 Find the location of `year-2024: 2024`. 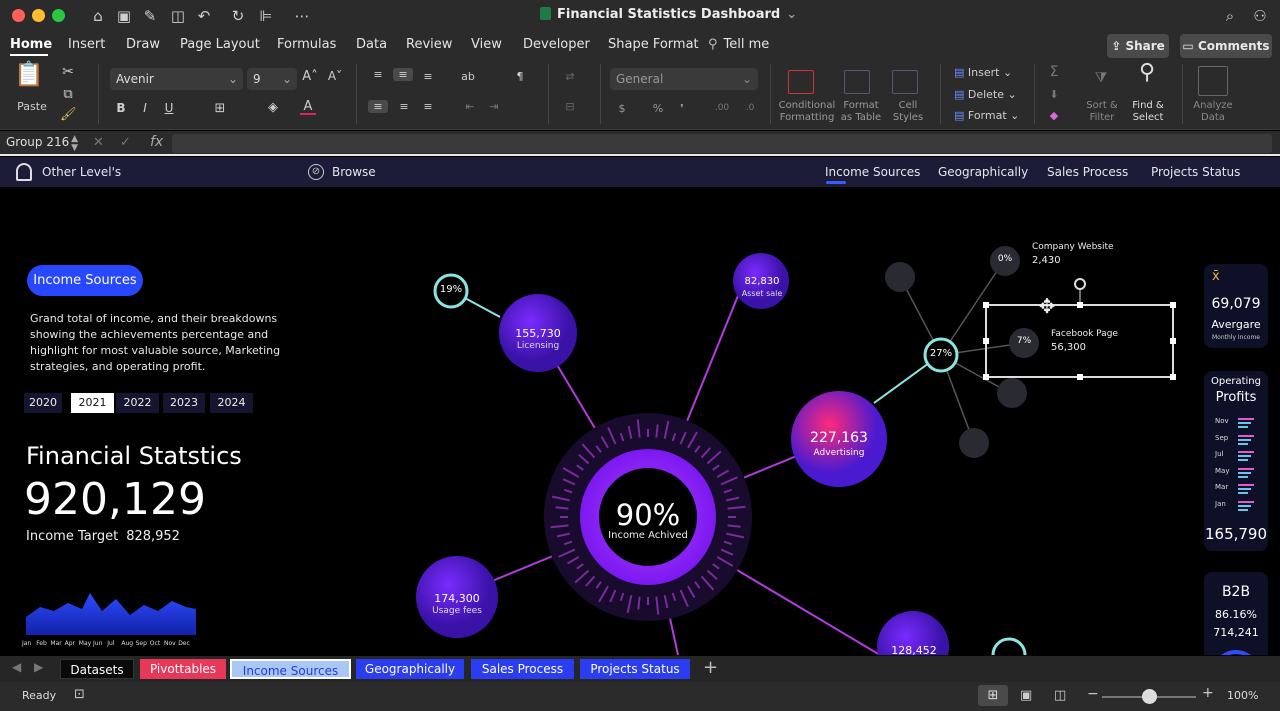

year-2024: 2024 is located at coordinates (231, 403).